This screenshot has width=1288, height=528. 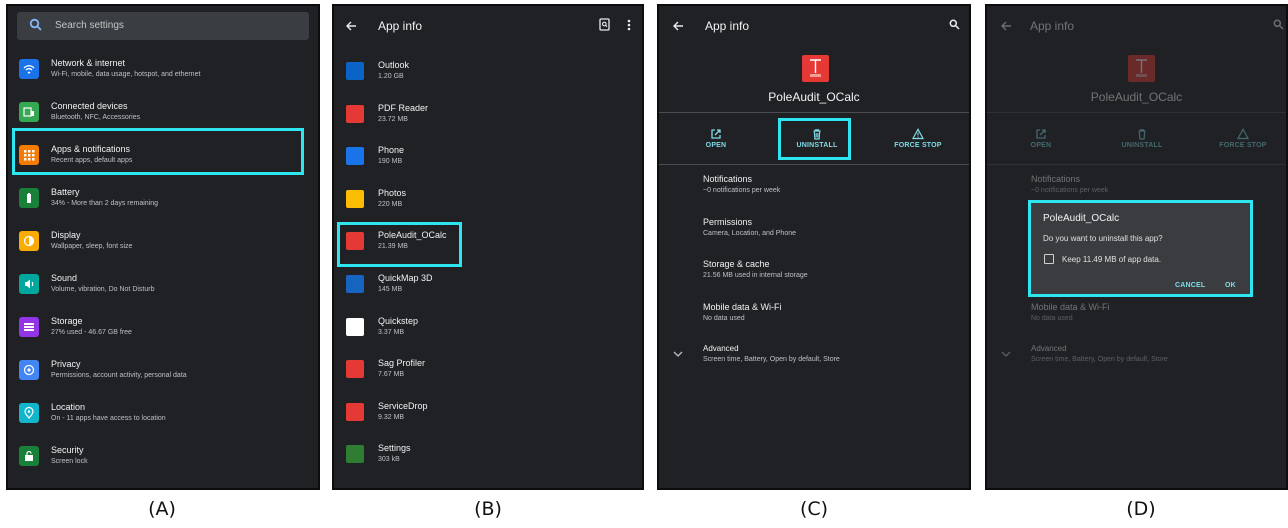 What do you see at coordinates (488, 369) in the screenshot?
I see `app-item-sag-profiler: Sag Profiler 7.67 MB` at bounding box center [488, 369].